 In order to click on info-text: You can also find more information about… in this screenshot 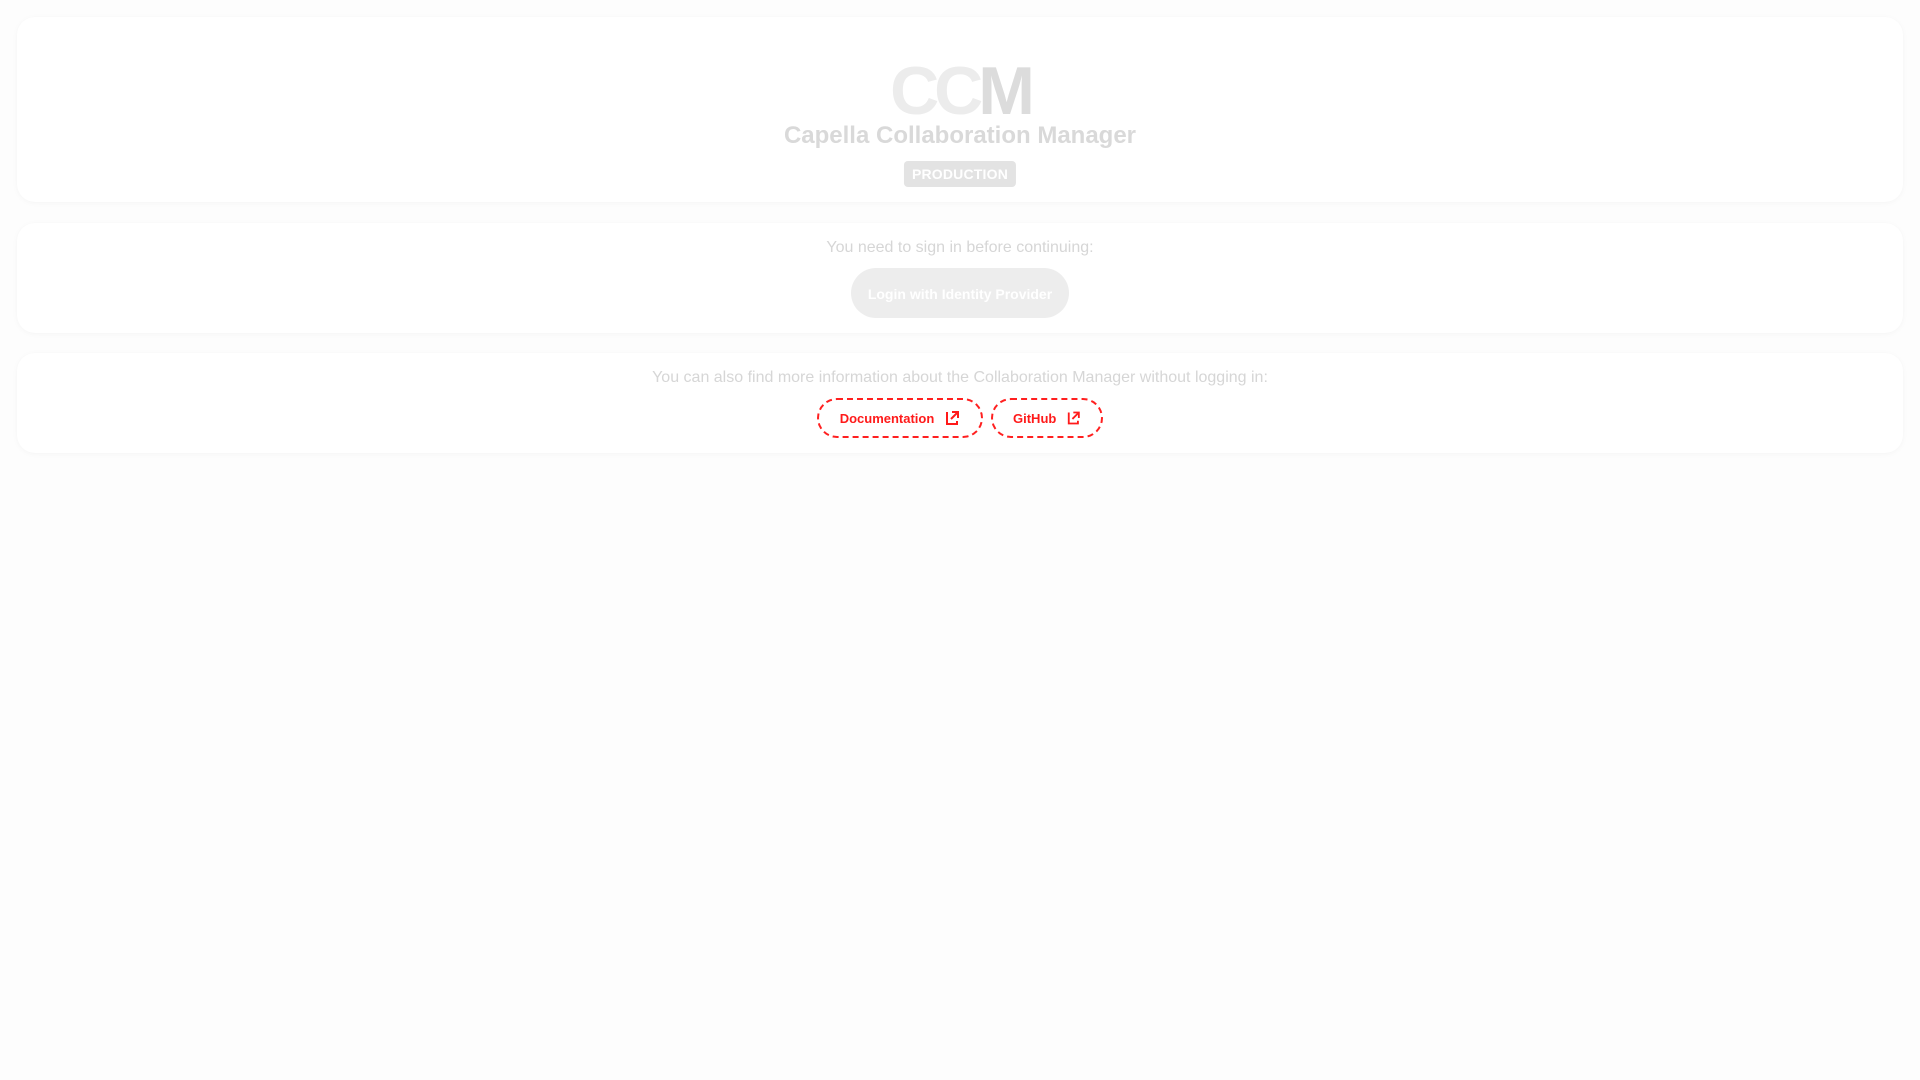, I will do `click(960, 377)`.